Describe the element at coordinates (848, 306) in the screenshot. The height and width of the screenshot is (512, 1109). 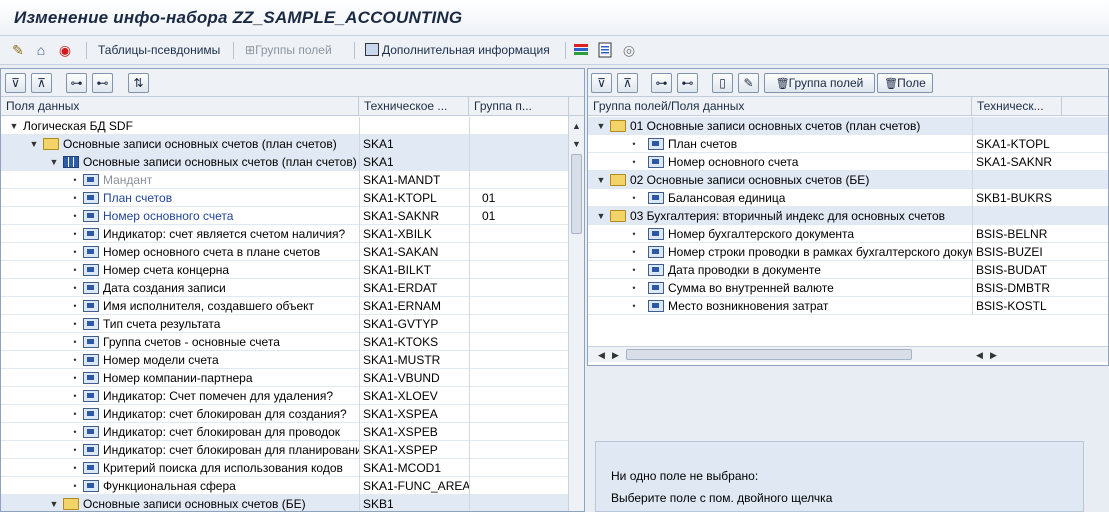
I see `group-field-row: • Место возникновения затрат BSIS-KOSTL` at that location.